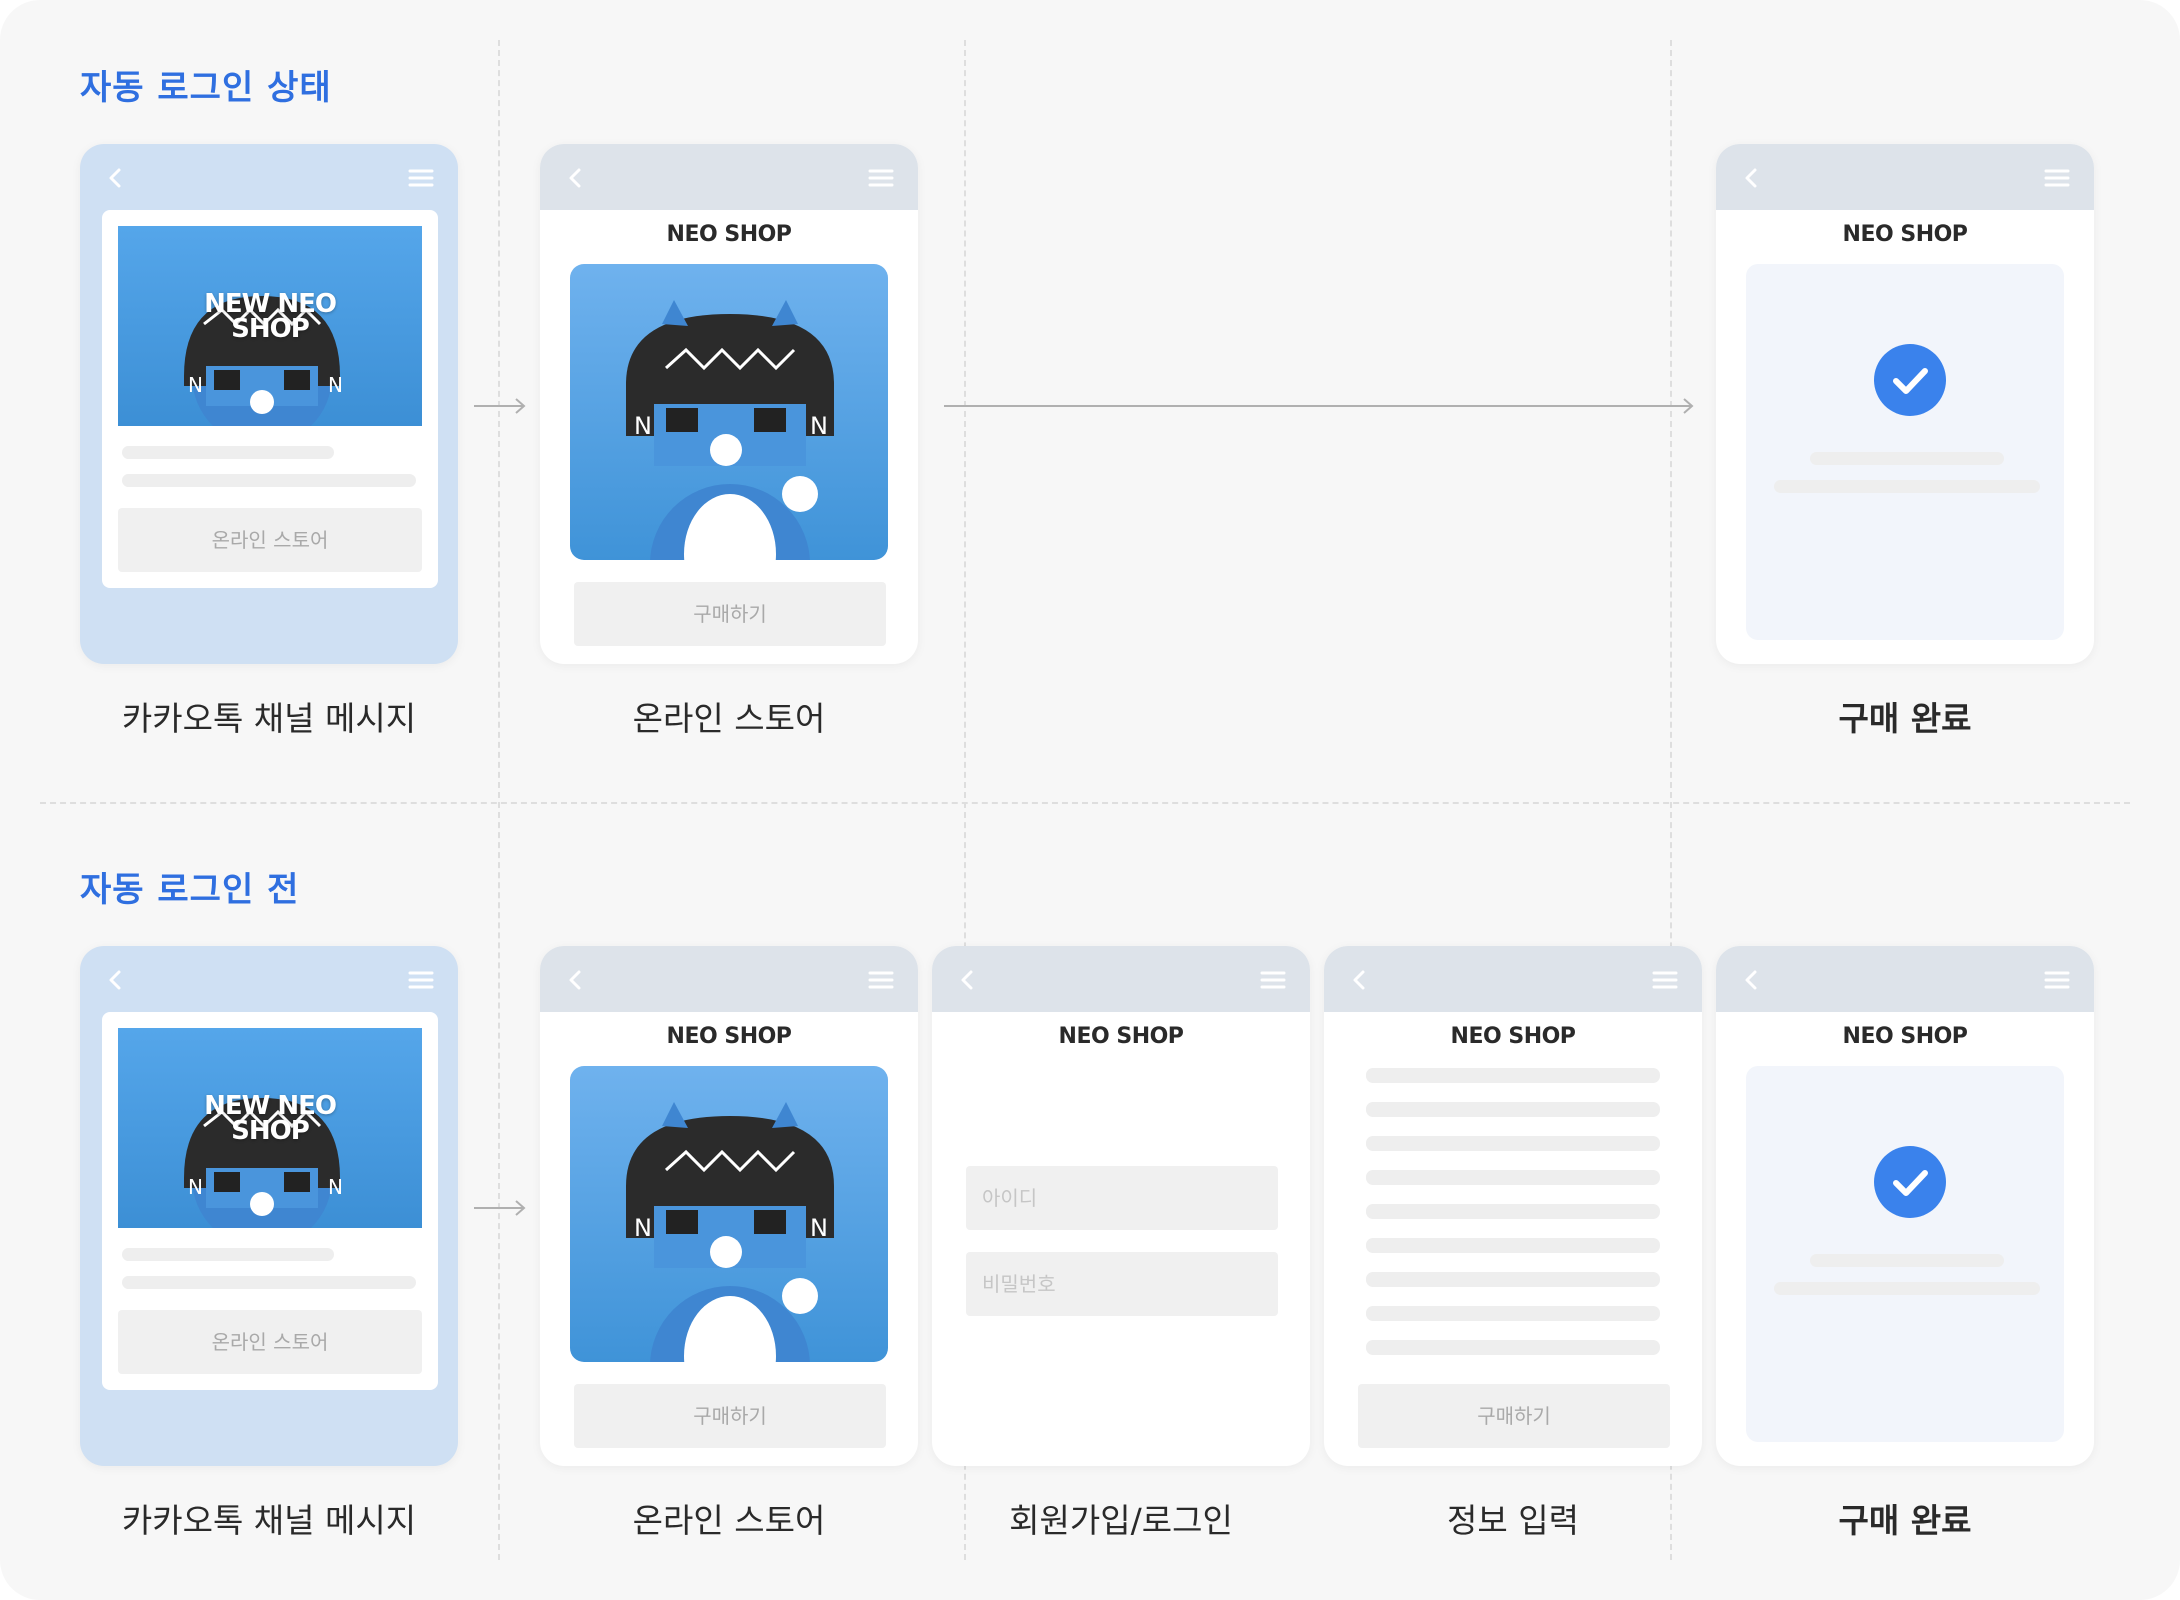 This screenshot has height=1600, width=2180. Describe the element at coordinates (206, 88) in the screenshot. I see `row-title-auto-login: 자동 로그인 상태` at that location.